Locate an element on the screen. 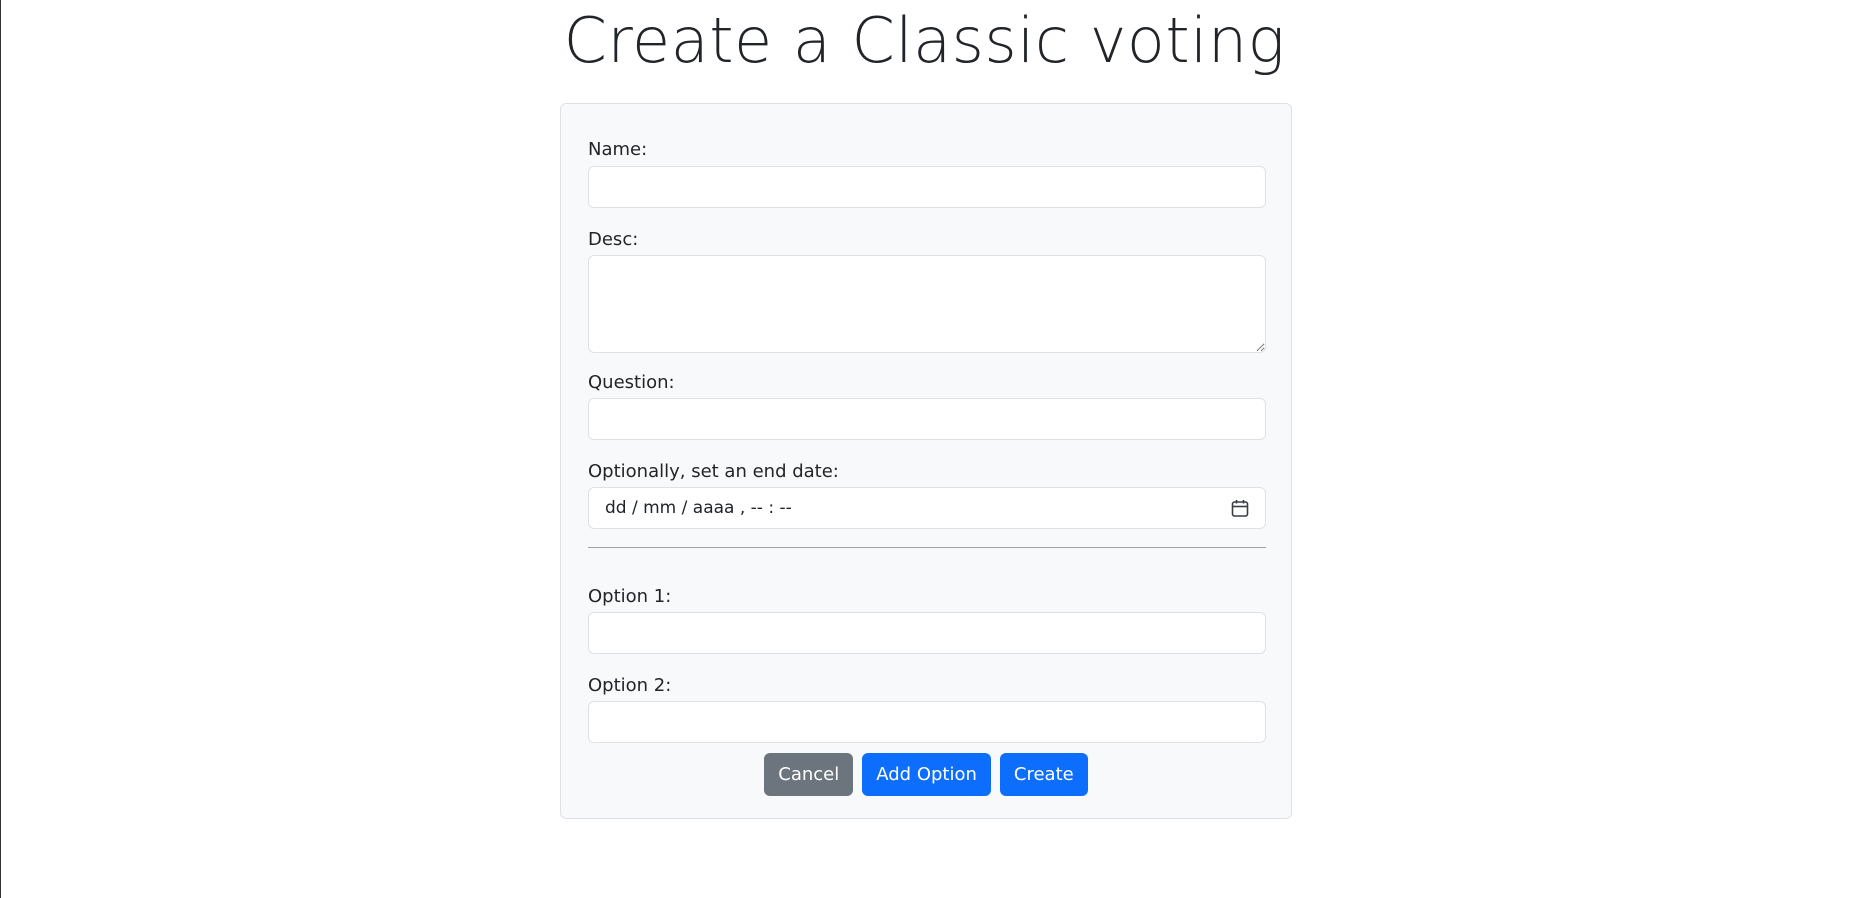 The image size is (1849, 898). create-button: Create is located at coordinates (1043, 774).